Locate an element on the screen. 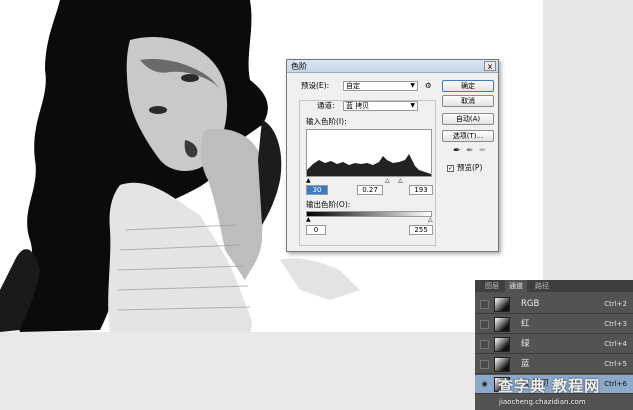  eye-icon: ◉ is located at coordinates (484, 384).